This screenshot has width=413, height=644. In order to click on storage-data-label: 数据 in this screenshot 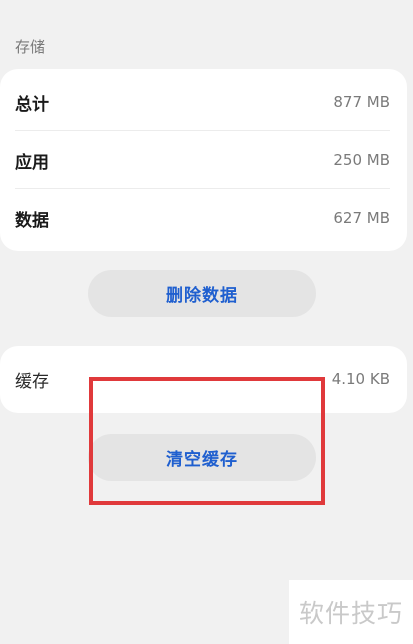, I will do `click(32, 220)`.